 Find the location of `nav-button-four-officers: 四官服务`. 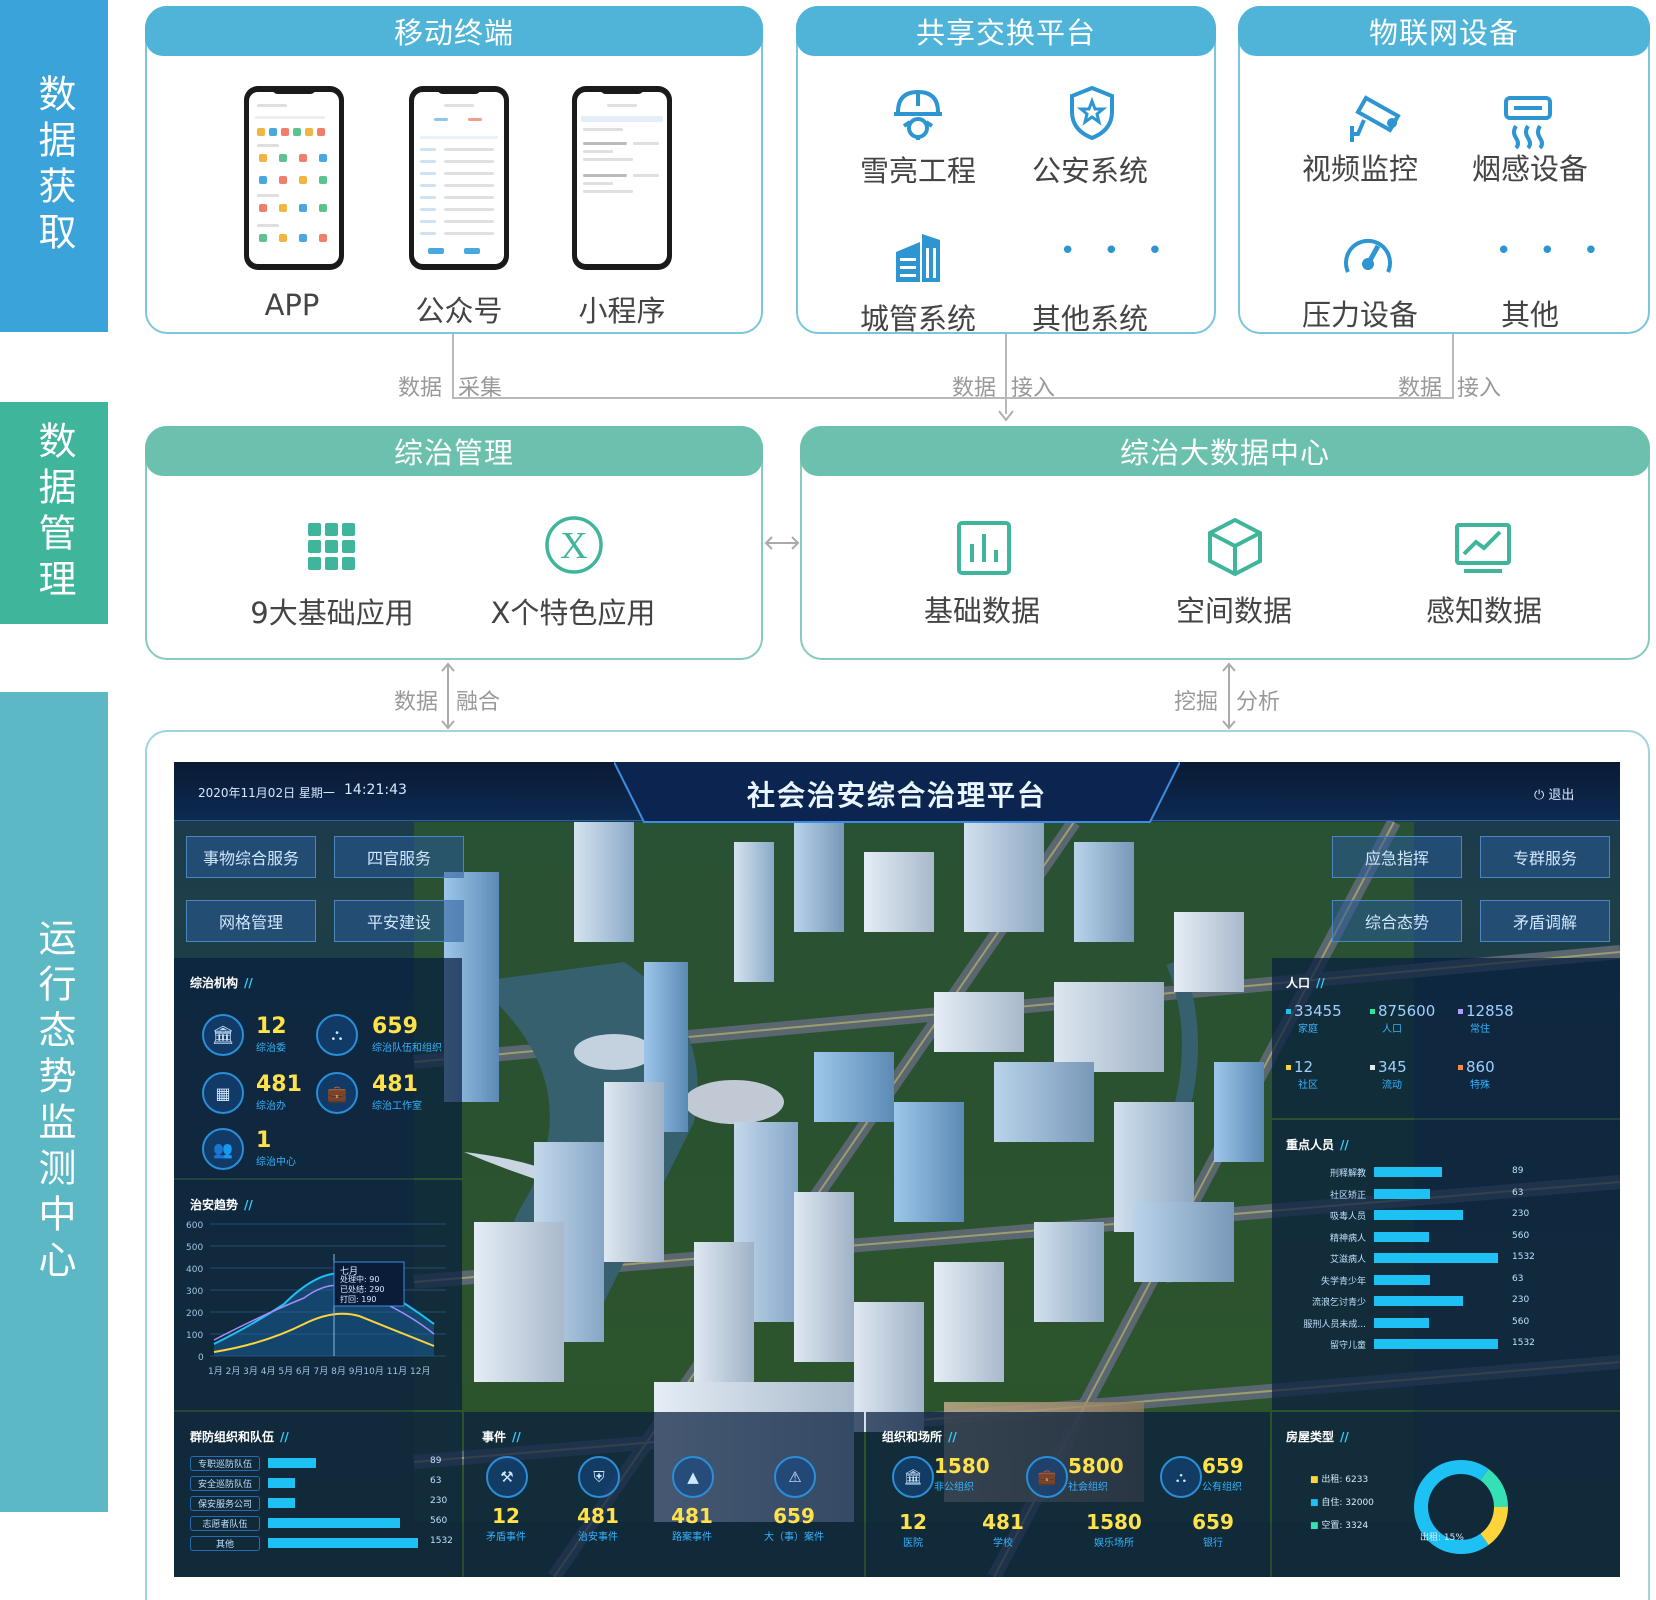

nav-button-four-officers: 四官服务 is located at coordinates (399, 857).